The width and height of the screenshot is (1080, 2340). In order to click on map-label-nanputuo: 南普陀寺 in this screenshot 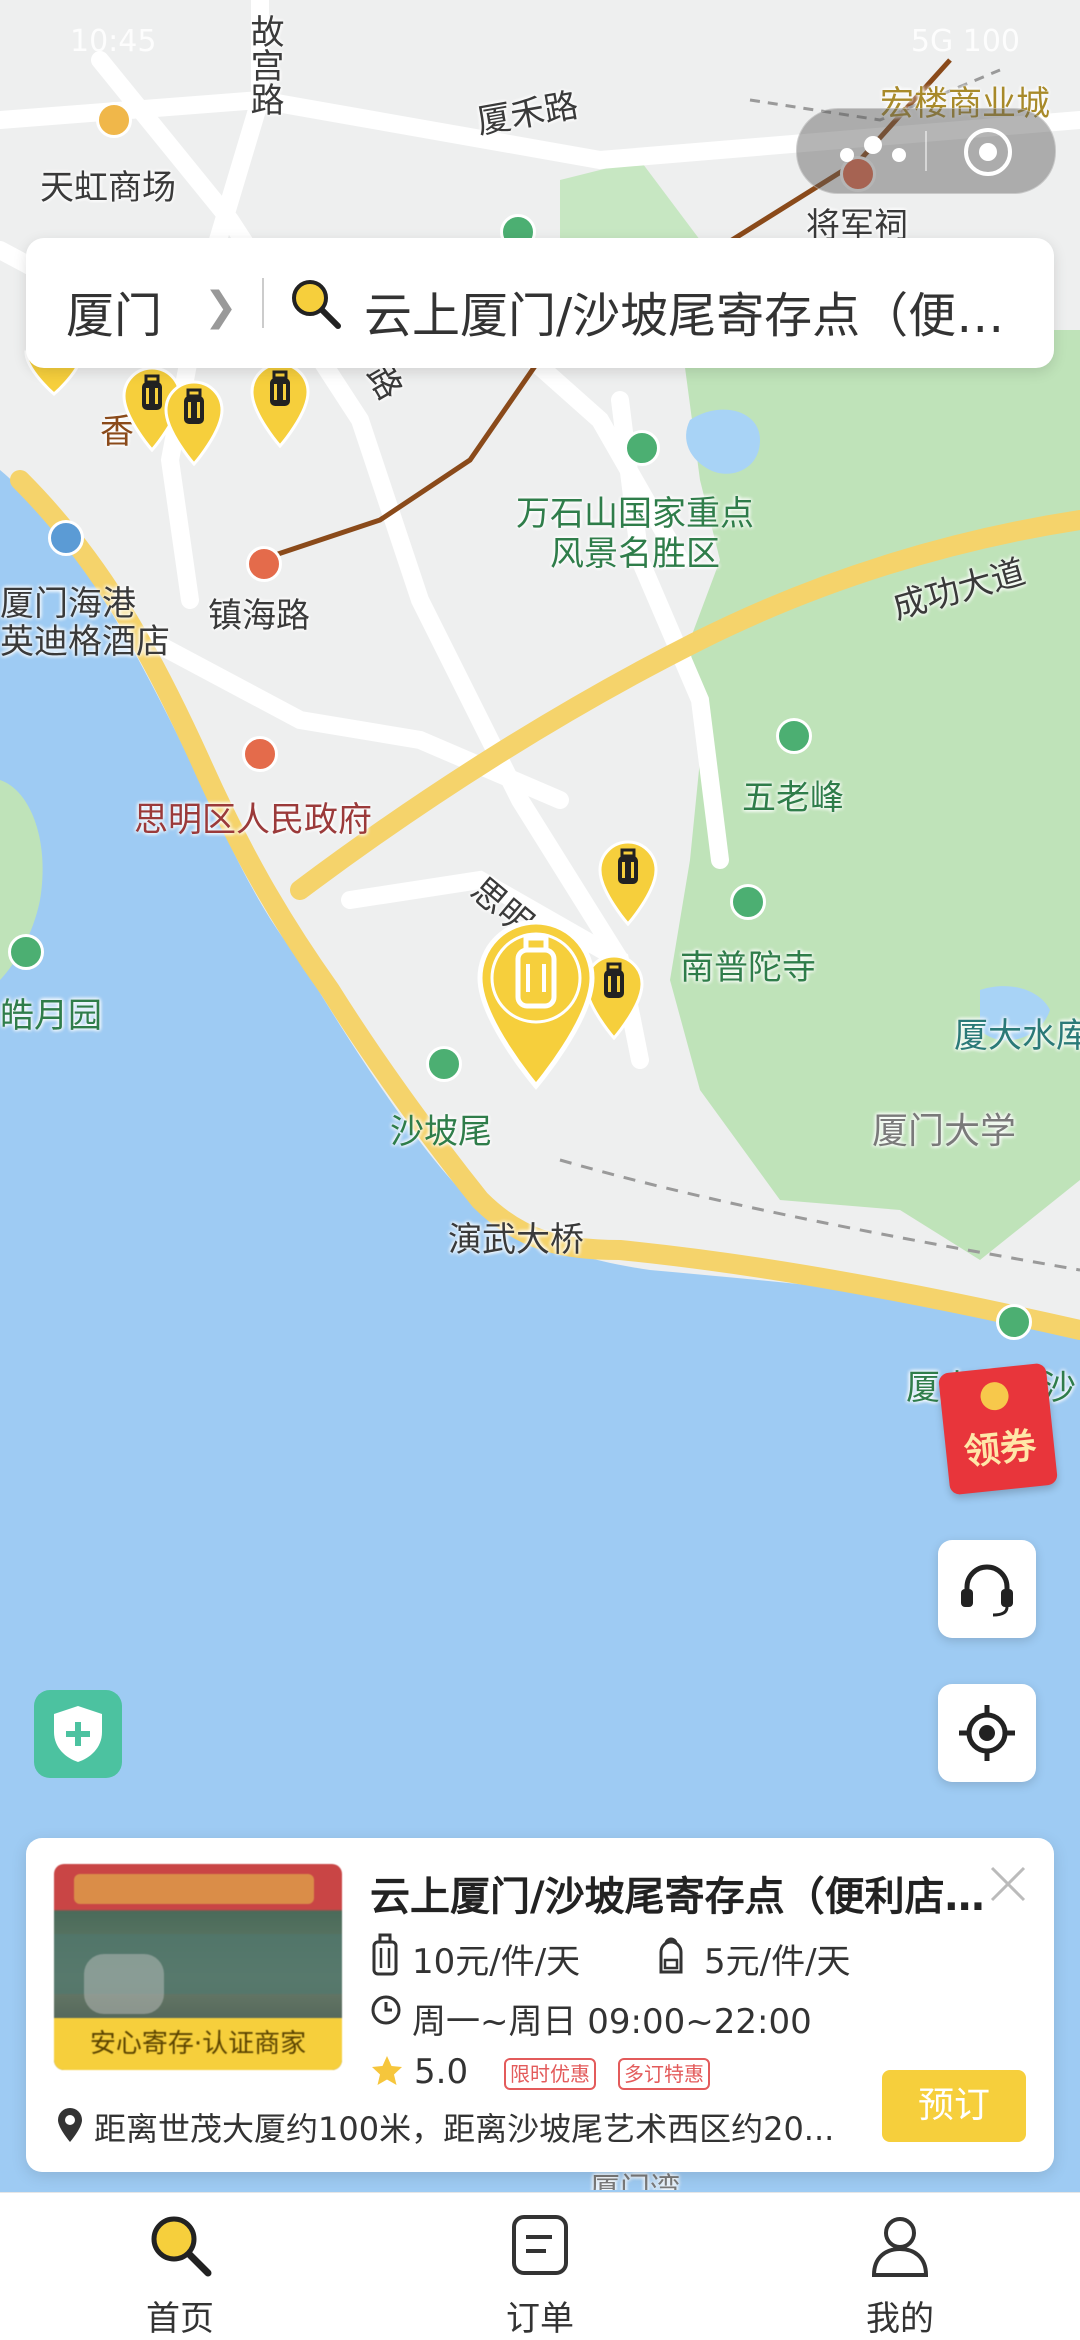, I will do `click(748, 968)`.